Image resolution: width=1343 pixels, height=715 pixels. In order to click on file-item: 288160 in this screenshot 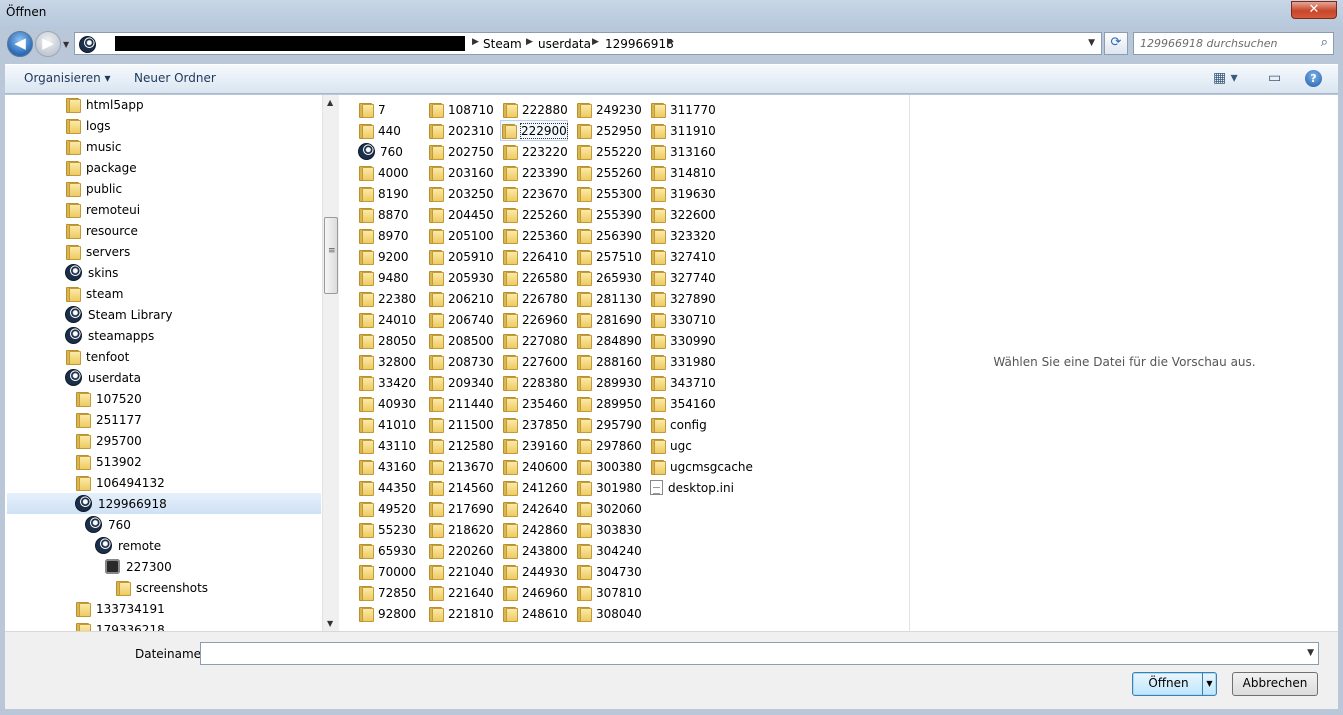, I will do `click(609, 361)`.